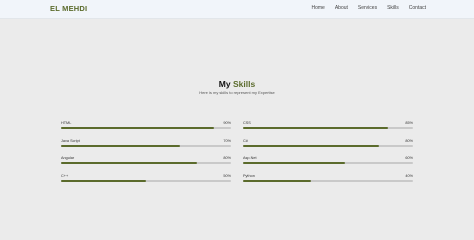 Image resolution: width=474 pixels, height=240 pixels. Describe the element at coordinates (244, 84) in the screenshot. I see `title-accent: Skills` at that location.